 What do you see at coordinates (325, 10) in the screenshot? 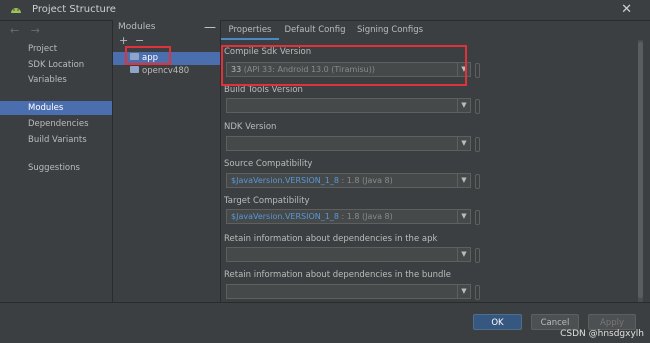
I see `title-bar: Project Structure ✕` at bounding box center [325, 10].